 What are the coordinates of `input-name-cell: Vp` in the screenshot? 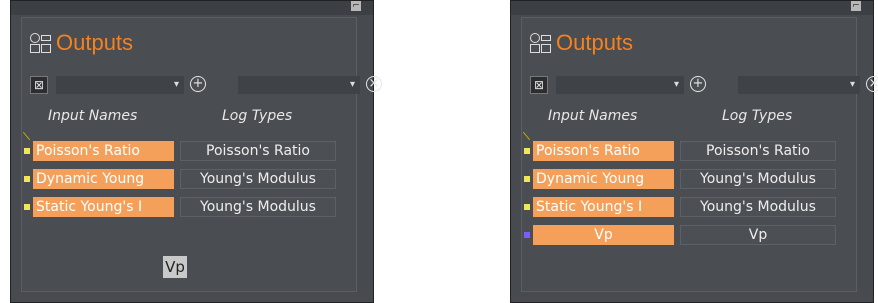 It's located at (603, 235).